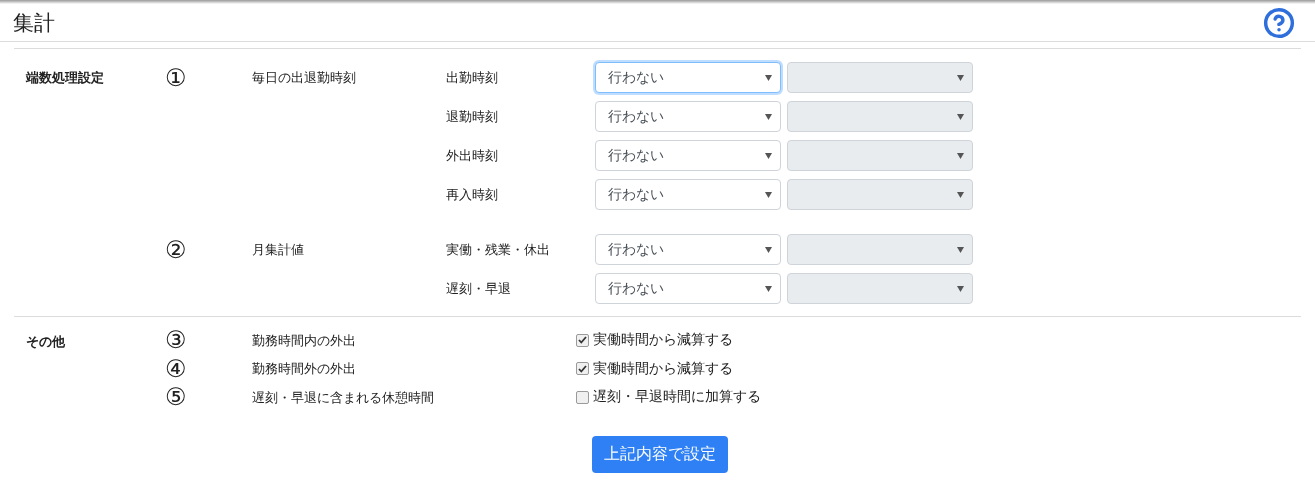  What do you see at coordinates (45, 341) in the screenshot?
I see `section-label: その他` at bounding box center [45, 341].